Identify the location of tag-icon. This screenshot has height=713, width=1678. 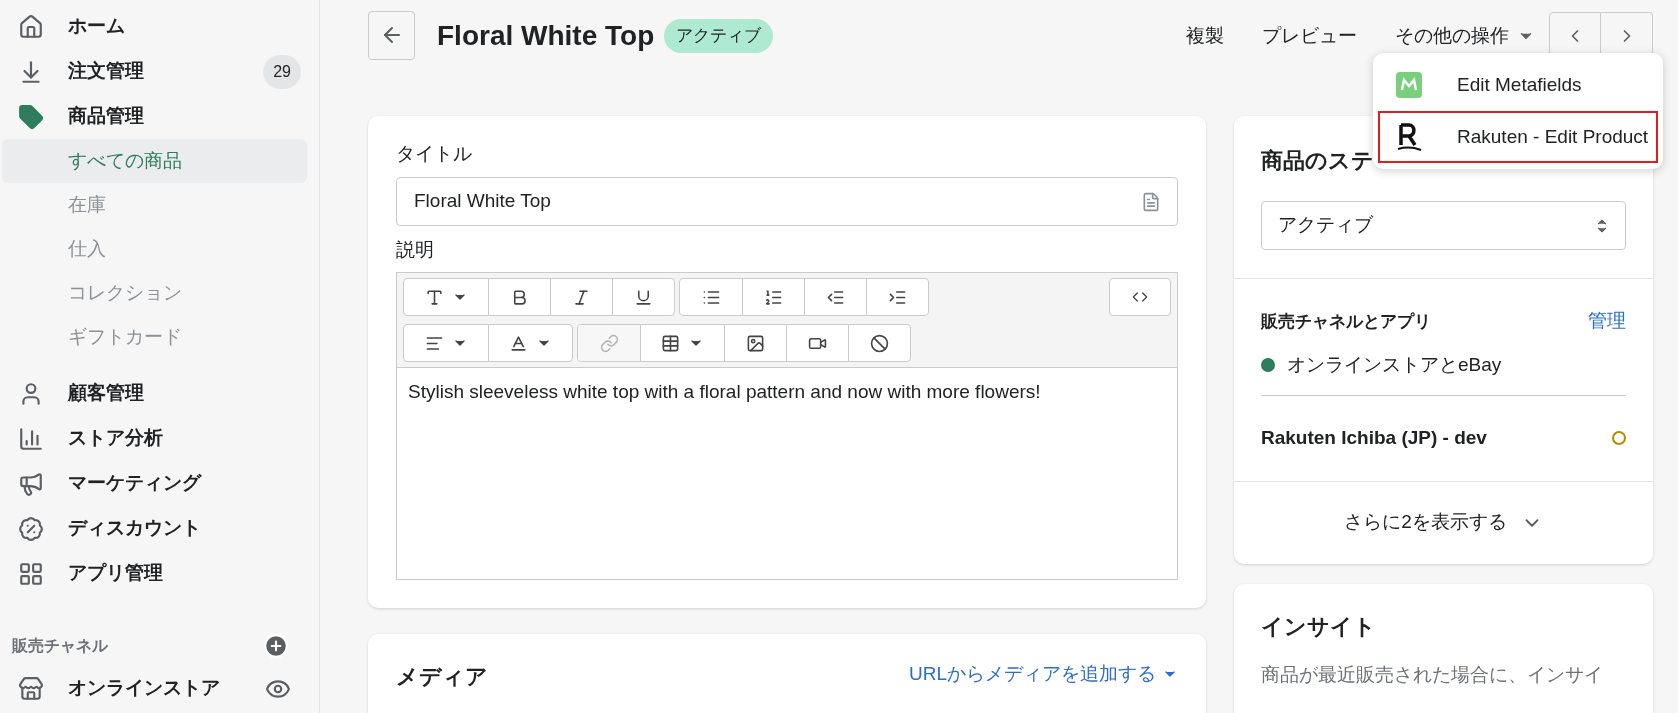
(31, 116).